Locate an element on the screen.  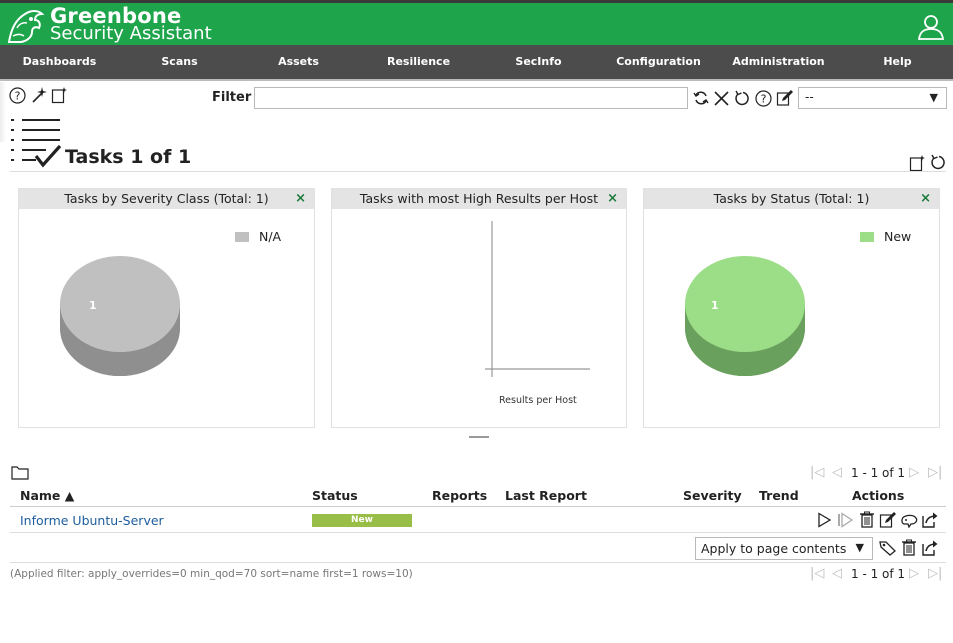
app-header: Greenbone Security Assistant is located at coordinates (476, 24).